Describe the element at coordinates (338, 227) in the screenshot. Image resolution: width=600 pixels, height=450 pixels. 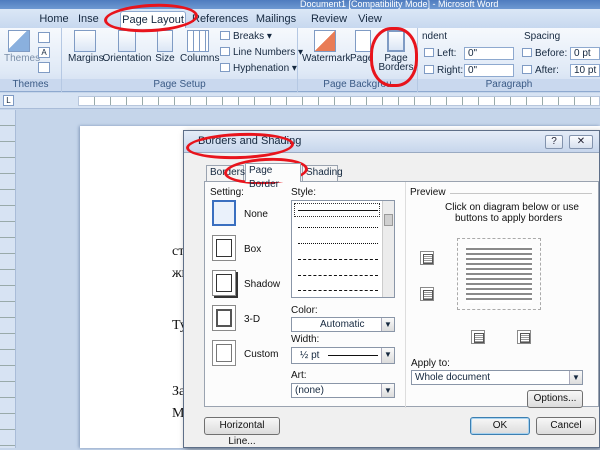
I see `style-dotted` at that location.